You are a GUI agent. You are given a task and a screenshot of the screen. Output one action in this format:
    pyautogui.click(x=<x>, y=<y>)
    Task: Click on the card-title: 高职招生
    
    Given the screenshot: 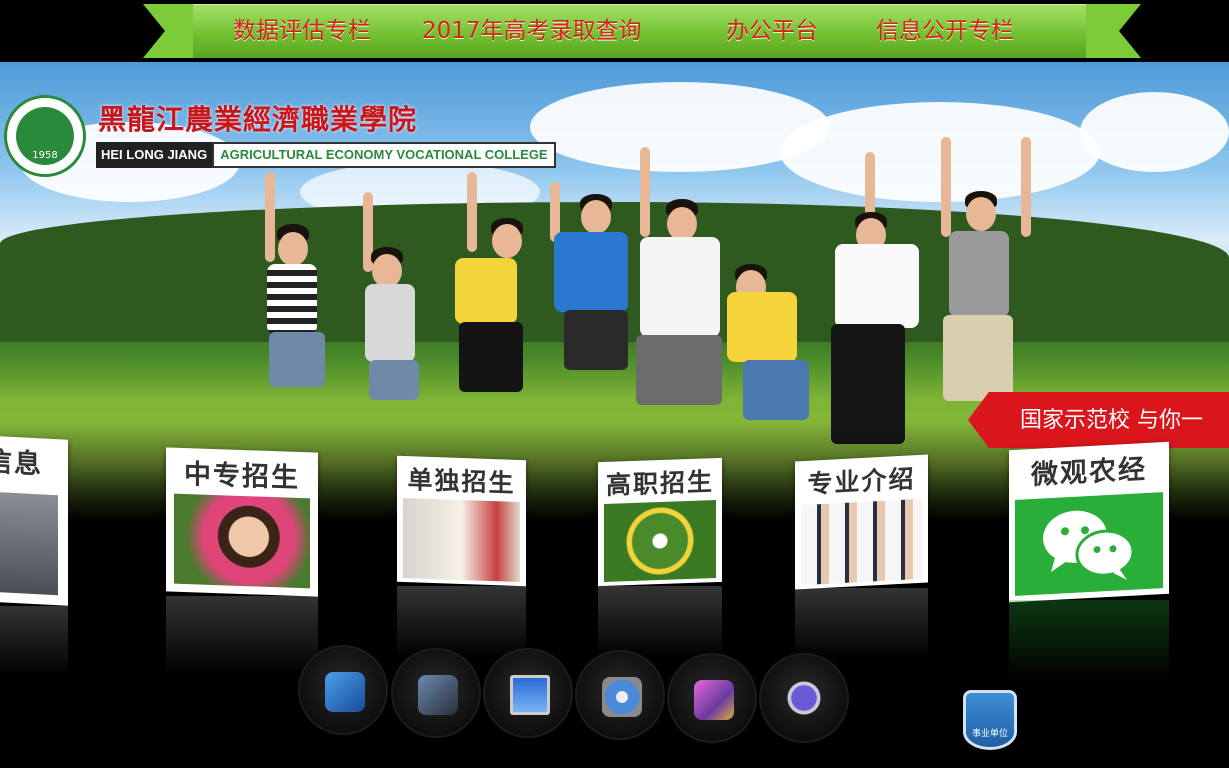 What is the action you would take?
    pyautogui.click(x=659, y=483)
    